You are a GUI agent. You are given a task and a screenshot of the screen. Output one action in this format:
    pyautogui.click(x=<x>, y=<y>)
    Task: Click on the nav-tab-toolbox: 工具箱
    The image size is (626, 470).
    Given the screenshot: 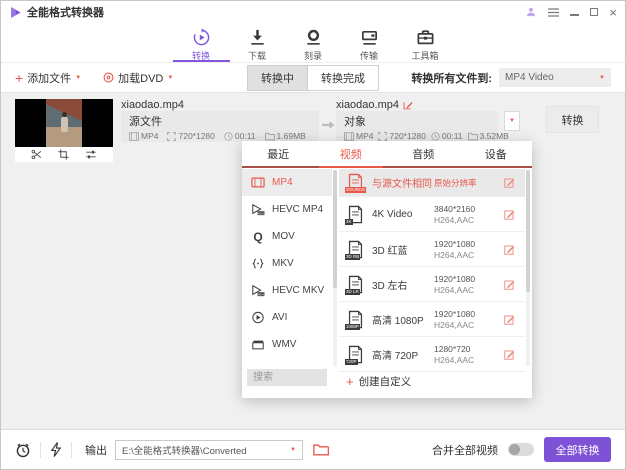 What is the action you would take?
    pyautogui.click(x=425, y=42)
    